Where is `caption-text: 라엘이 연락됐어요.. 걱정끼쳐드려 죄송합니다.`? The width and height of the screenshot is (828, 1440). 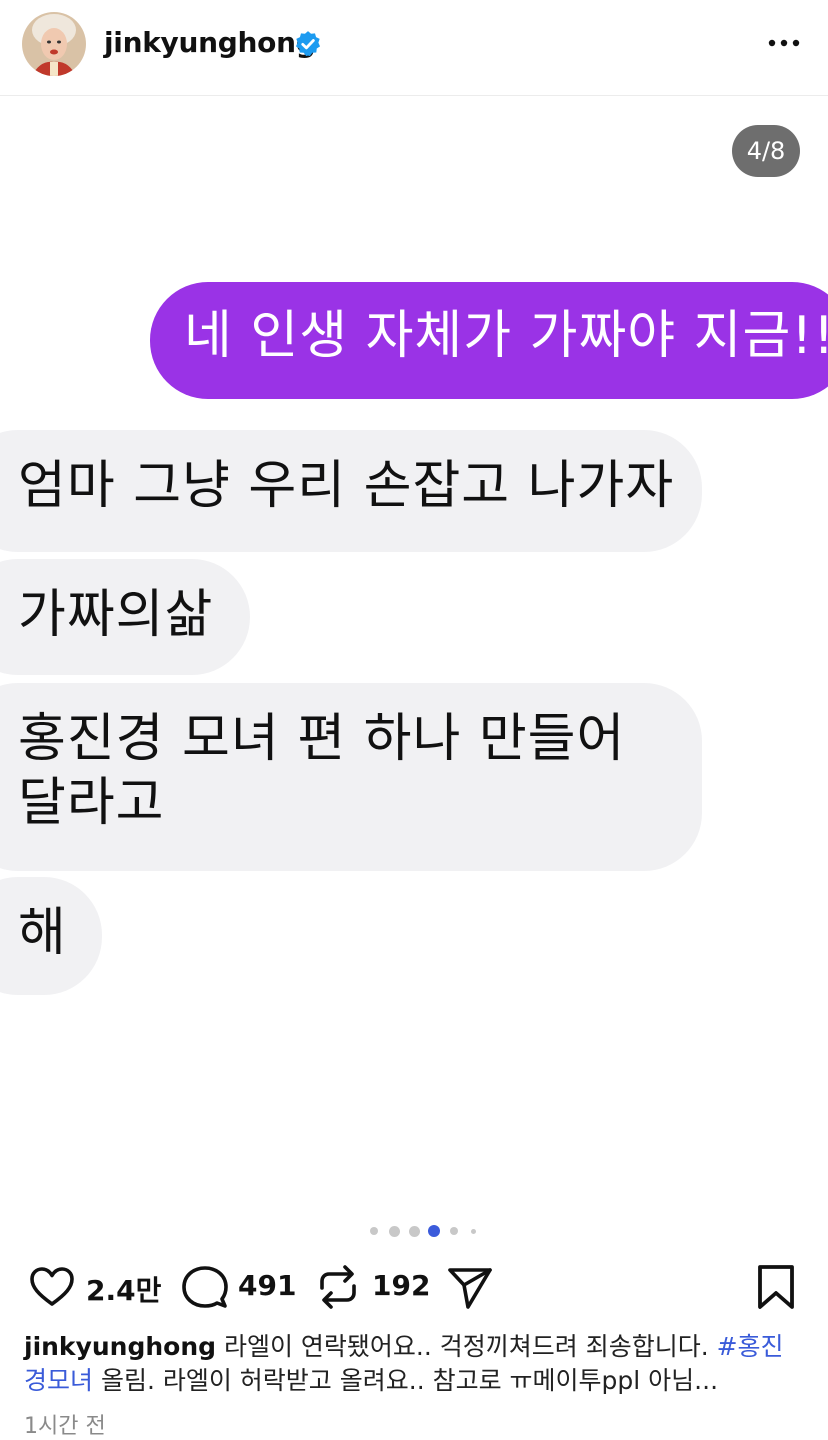 caption-text: 라엘이 연락됐어요.. 걱정끼쳐드려 죄송합니다. is located at coordinates (466, 1346).